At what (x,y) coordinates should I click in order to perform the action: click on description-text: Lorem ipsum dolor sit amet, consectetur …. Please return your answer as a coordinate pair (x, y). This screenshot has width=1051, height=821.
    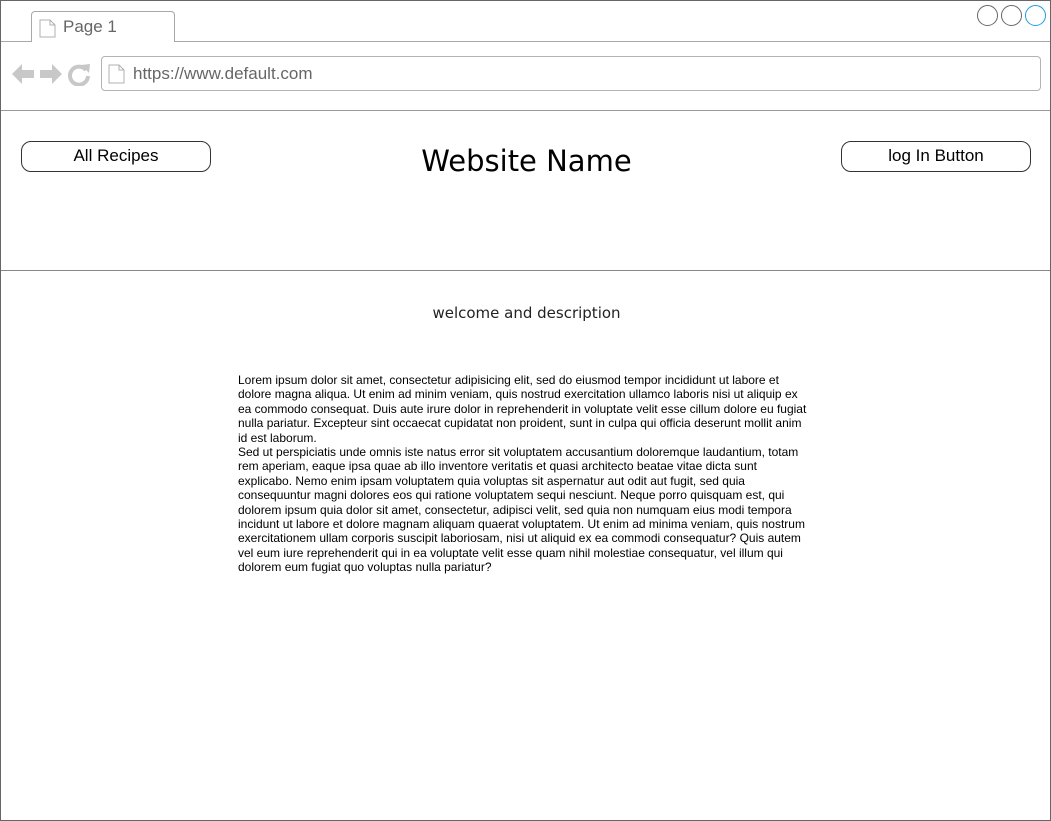
    Looking at the image, I should click on (524, 474).